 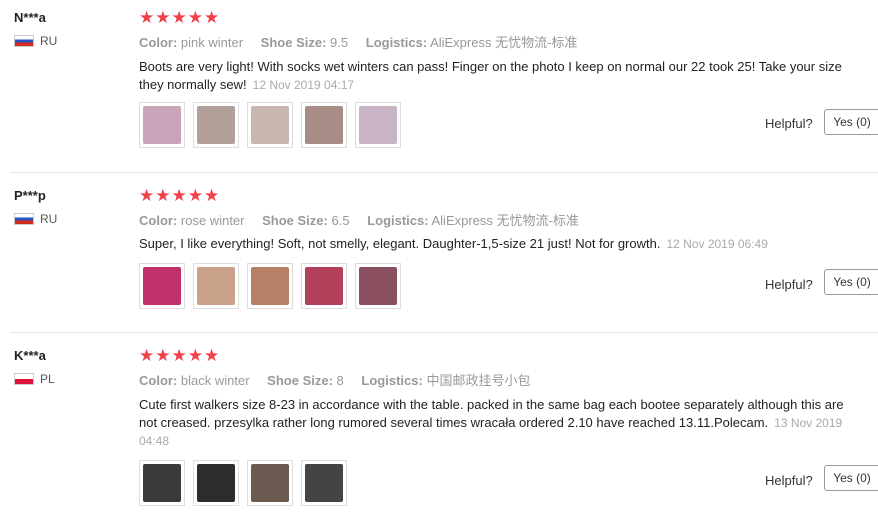 I want to click on reviewer-name: K***a, so click(x=30, y=355).